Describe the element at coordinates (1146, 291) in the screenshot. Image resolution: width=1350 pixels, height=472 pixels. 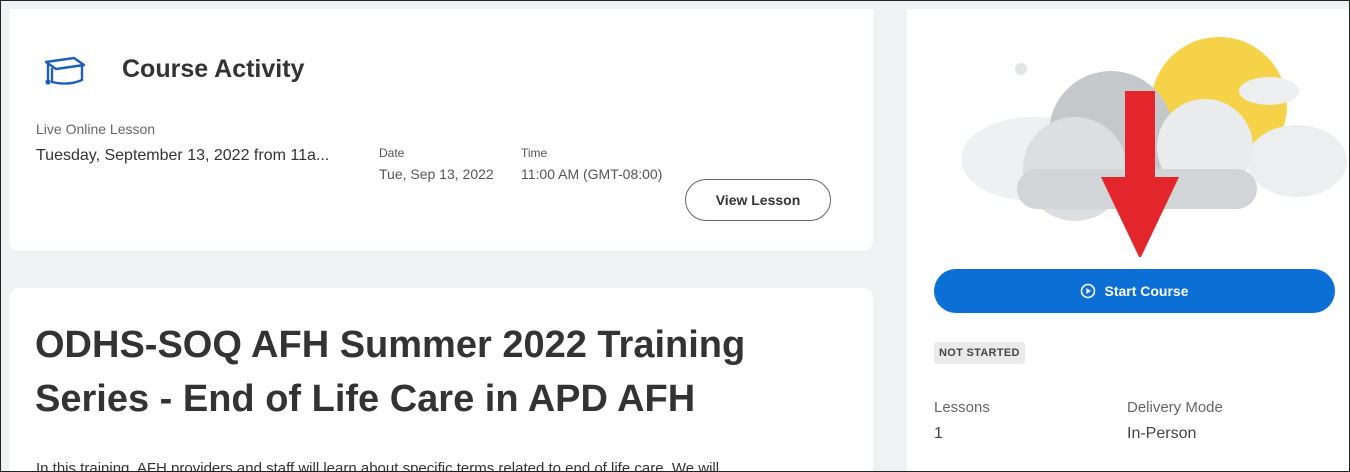
I see `start-course-label: Start Course` at that location.